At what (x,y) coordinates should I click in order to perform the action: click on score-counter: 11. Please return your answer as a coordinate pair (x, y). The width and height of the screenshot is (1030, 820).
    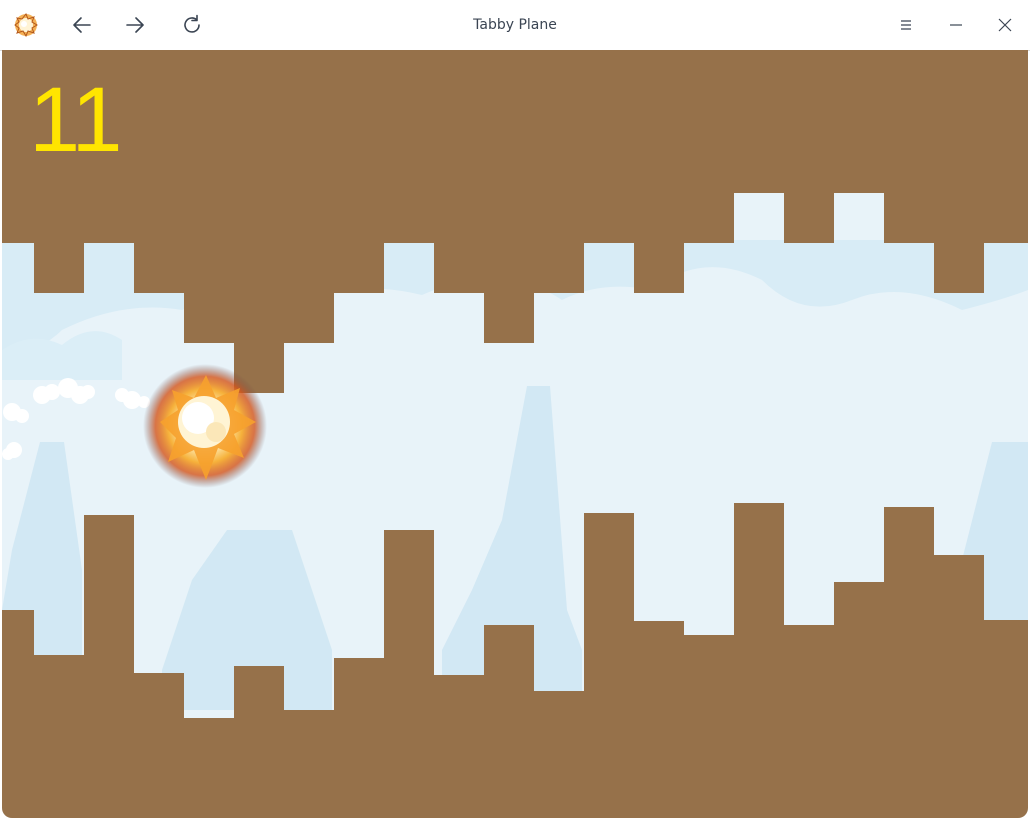
    Looking at the image, I should click on (76, 120).